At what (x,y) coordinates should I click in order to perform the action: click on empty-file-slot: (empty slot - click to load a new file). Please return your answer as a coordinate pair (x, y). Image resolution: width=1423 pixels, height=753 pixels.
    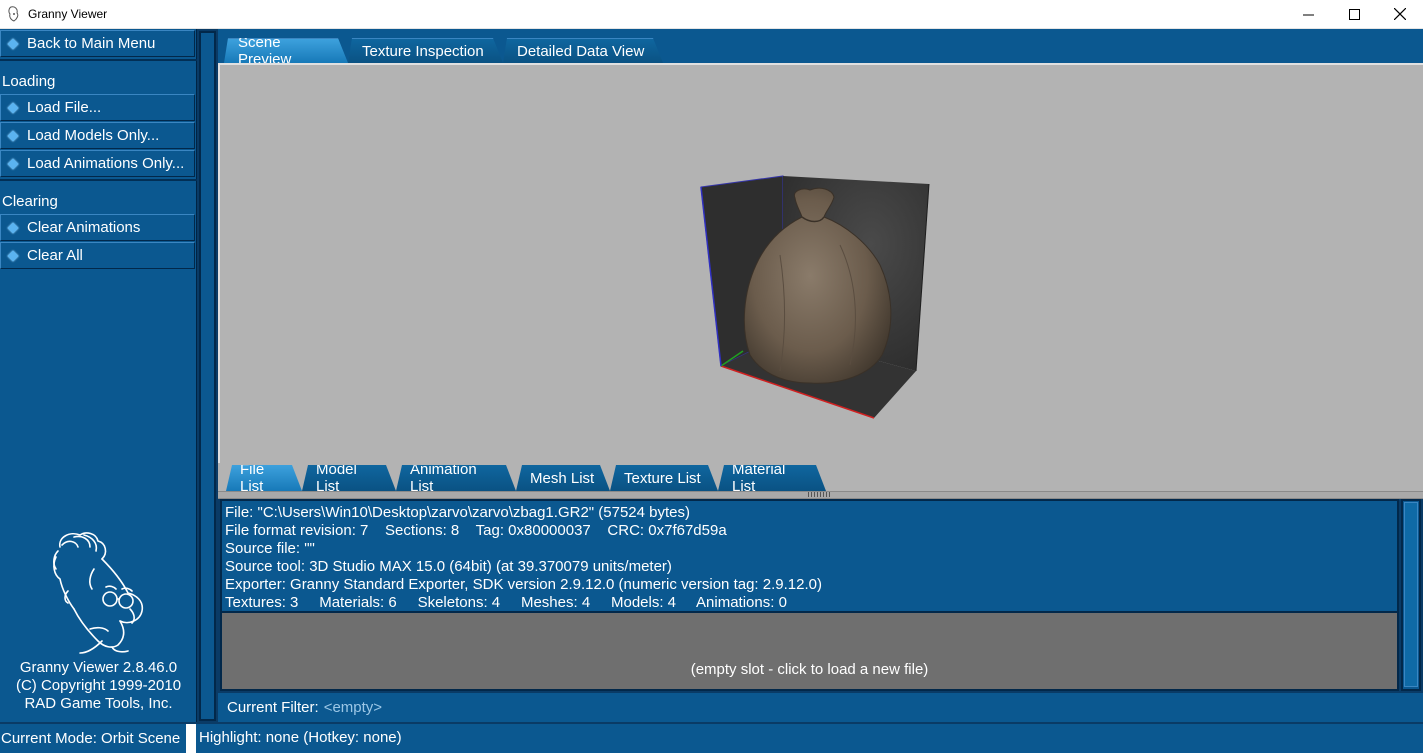
    Looking at the image, I should click on (809, 652).